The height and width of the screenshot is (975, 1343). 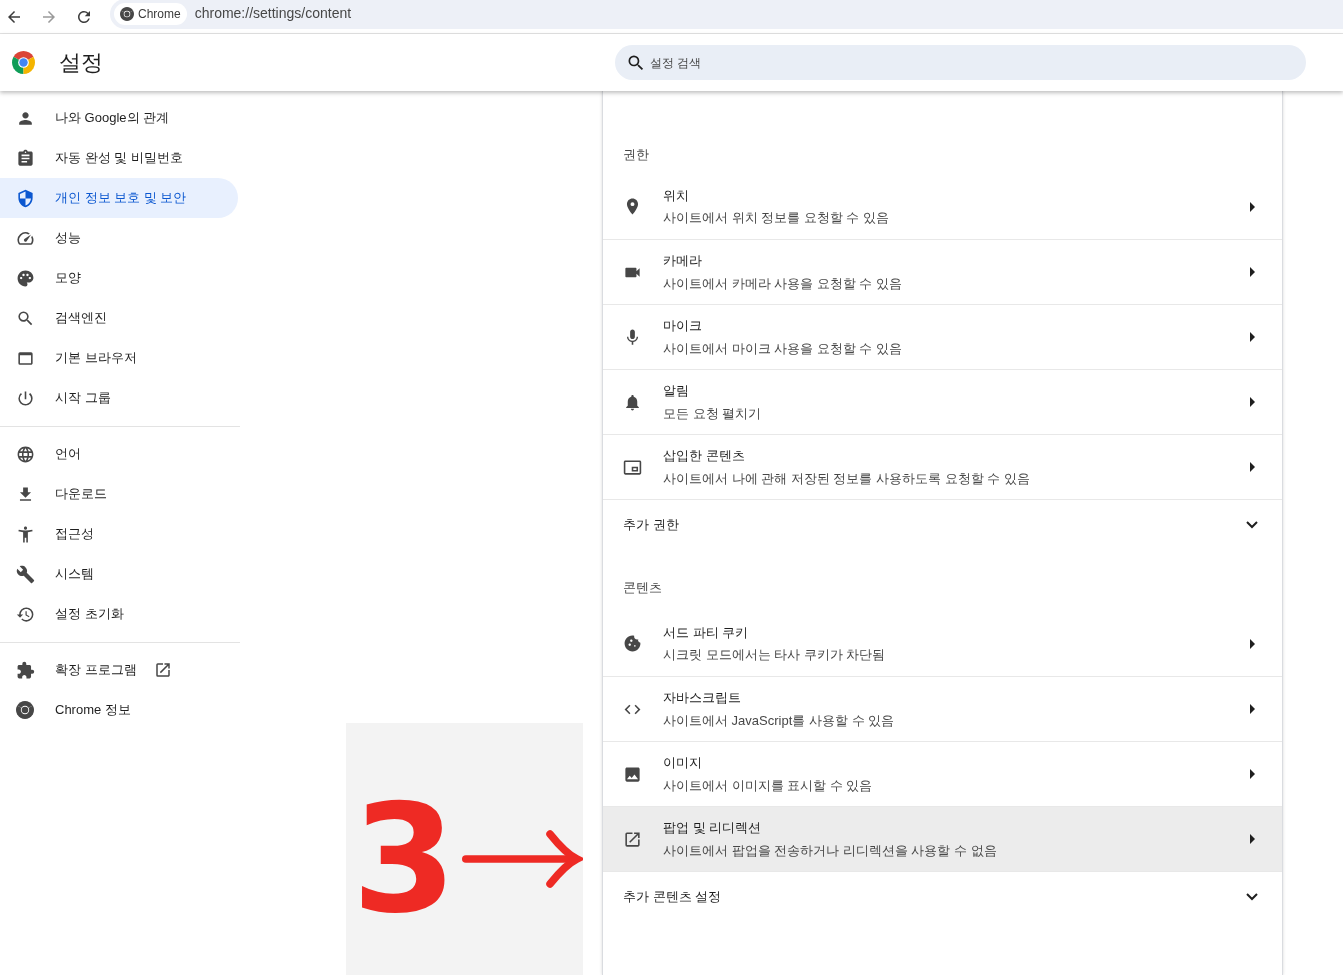 I want to click on url-text: chrome://settings/content, so click(x=273, y=13).